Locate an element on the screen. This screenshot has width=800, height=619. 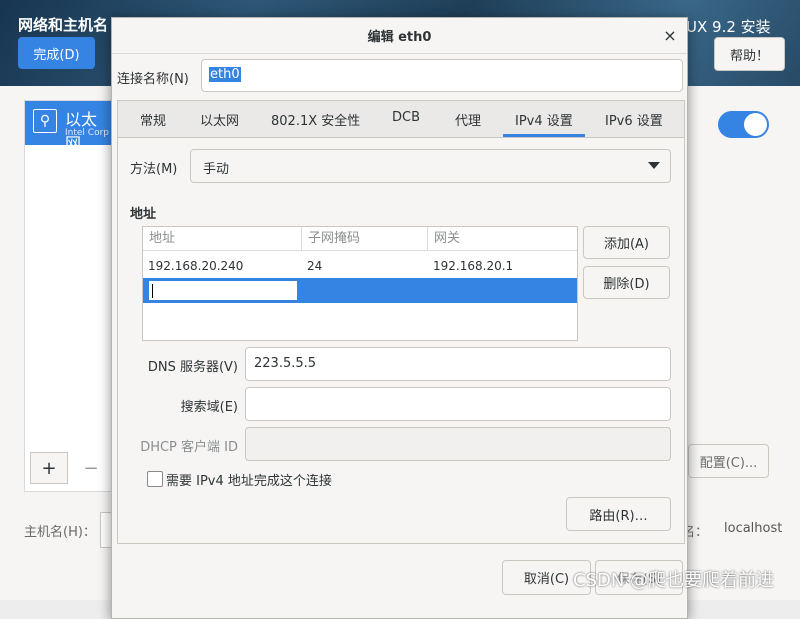
method-value: 手动 is located at coordinates (216, 169).